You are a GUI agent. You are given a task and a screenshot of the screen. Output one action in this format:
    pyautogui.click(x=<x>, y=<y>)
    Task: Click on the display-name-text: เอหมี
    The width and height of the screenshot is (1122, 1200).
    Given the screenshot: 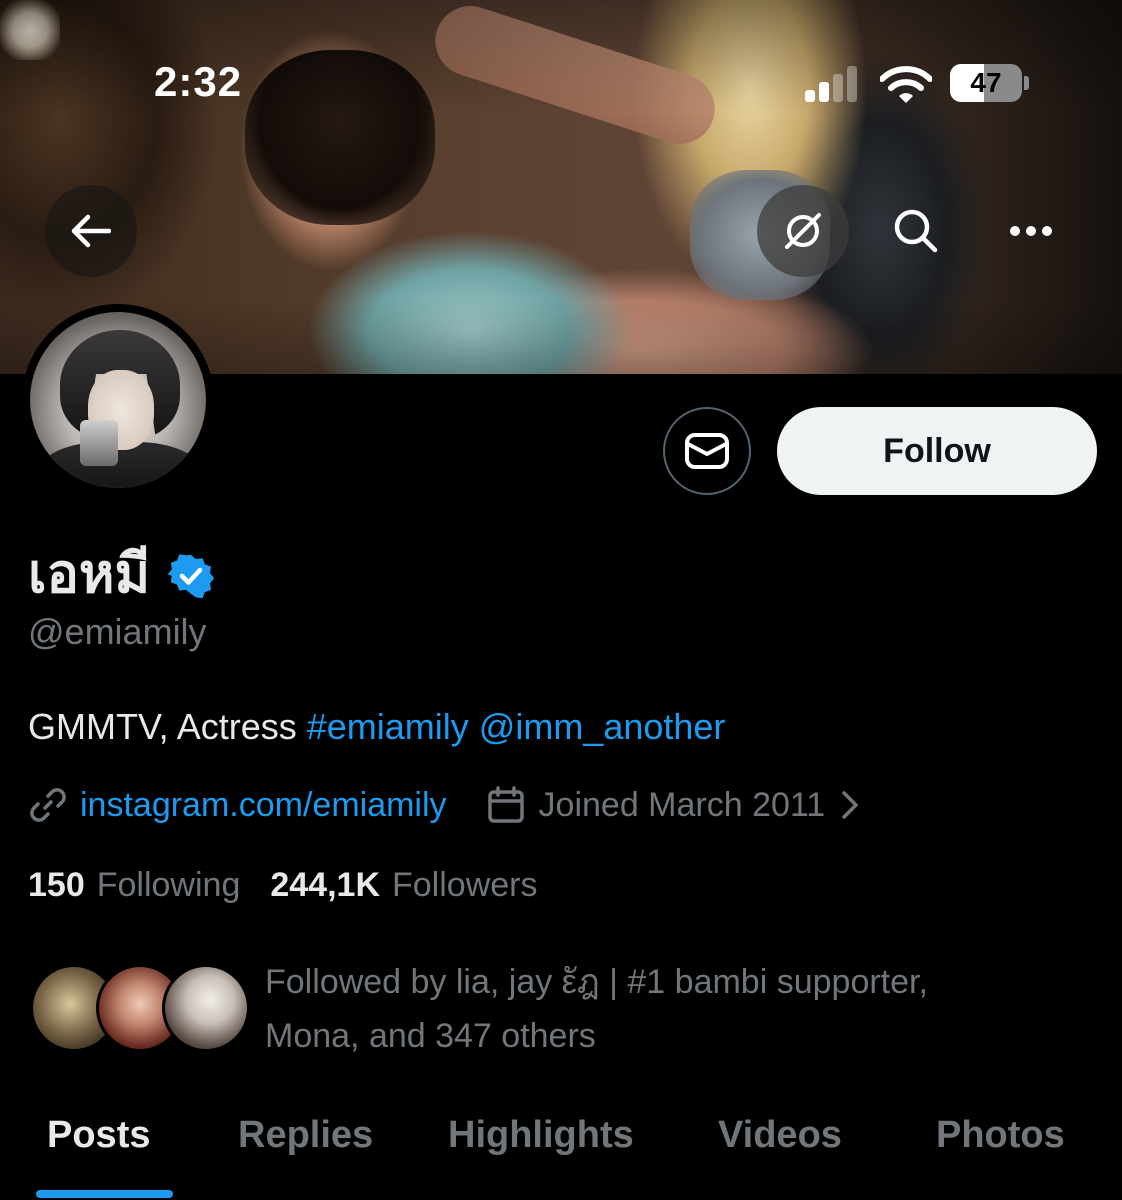 What is the action you would take?
    pyautogui.click(x=89, y=573)
    